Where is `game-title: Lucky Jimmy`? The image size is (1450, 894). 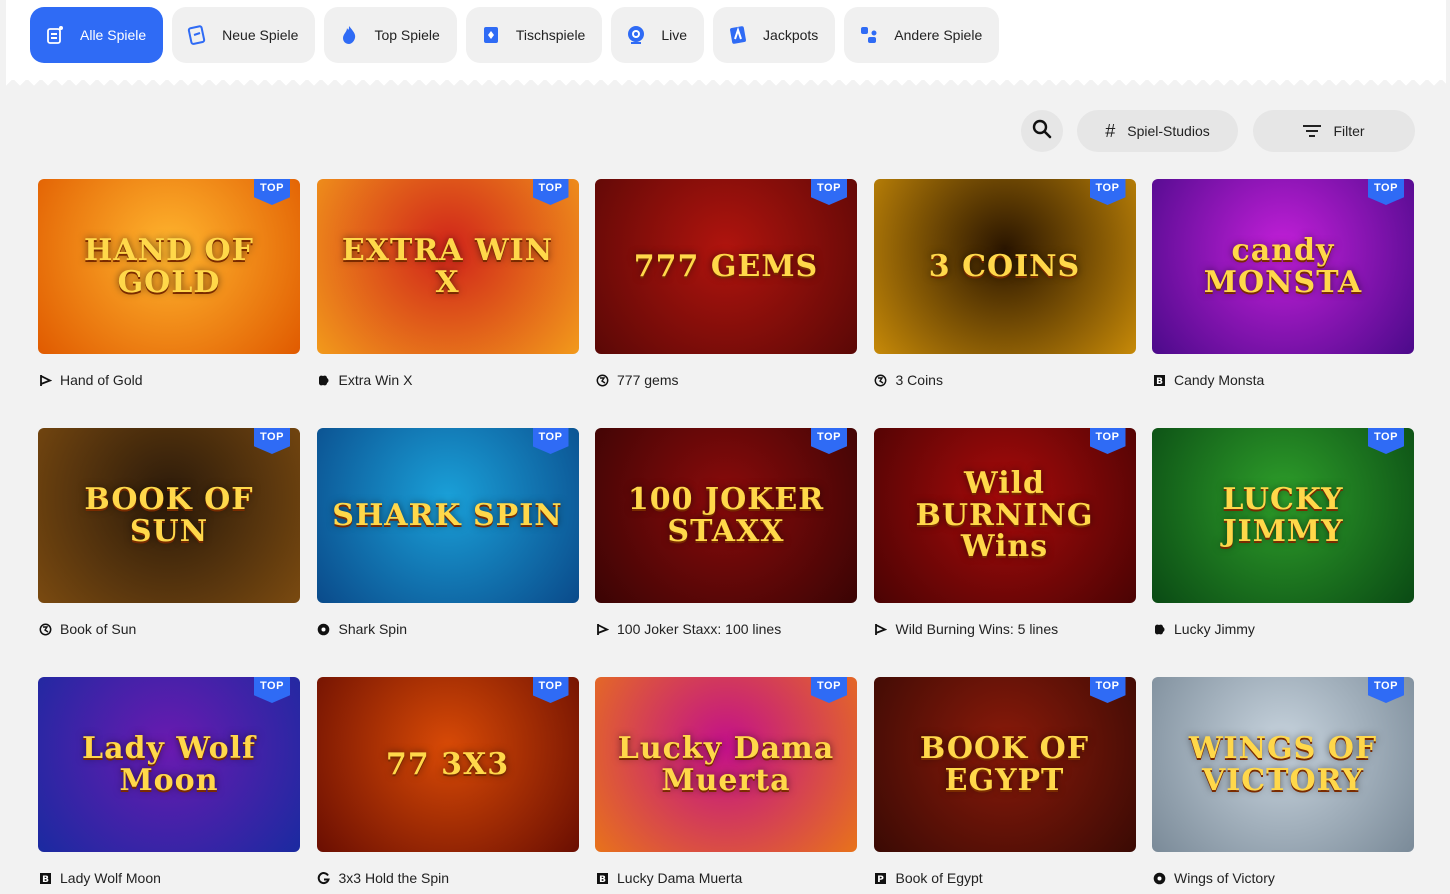
game-title: Lucky Jimmy is located at coordinates (1214, 629).